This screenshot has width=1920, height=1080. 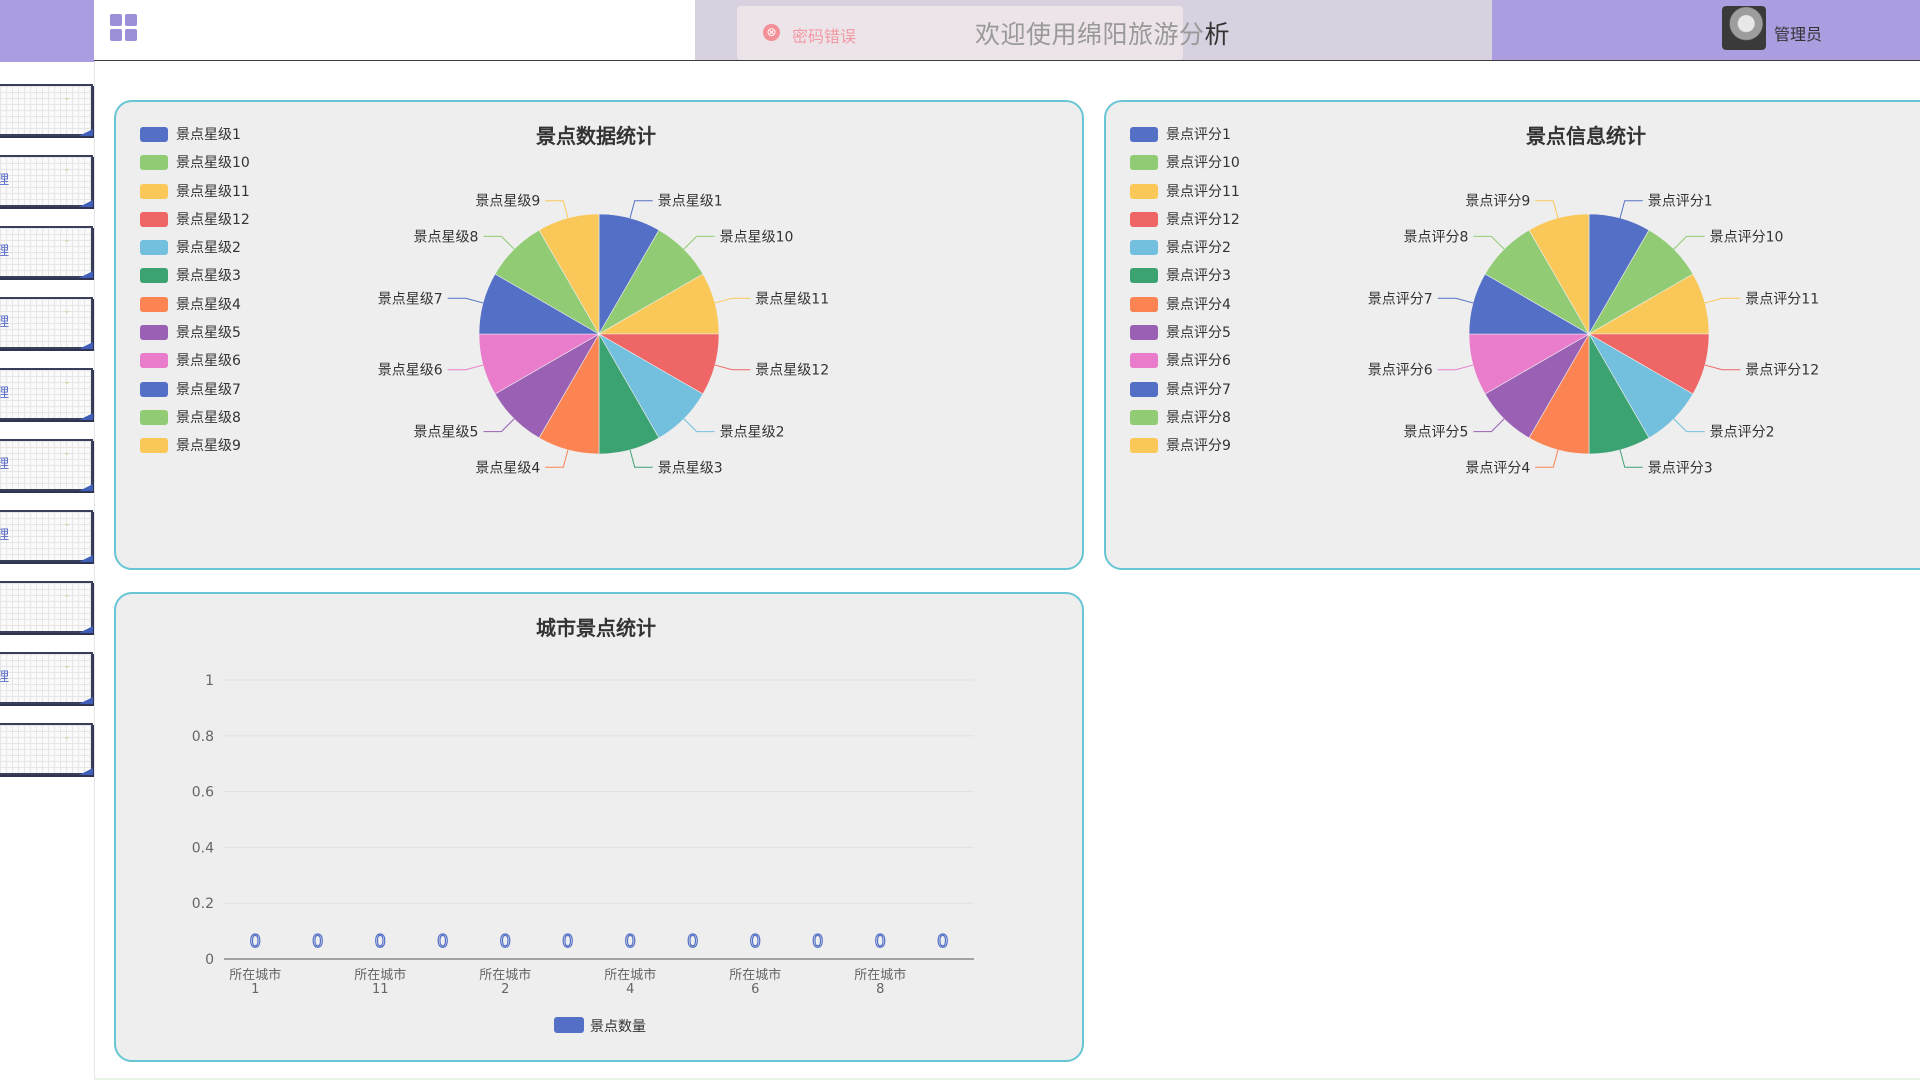 What do you see at coordinates (1217, 34) in the screenshot?
I see `welcome-text-end: 析` at bounding box center [1217, 34].